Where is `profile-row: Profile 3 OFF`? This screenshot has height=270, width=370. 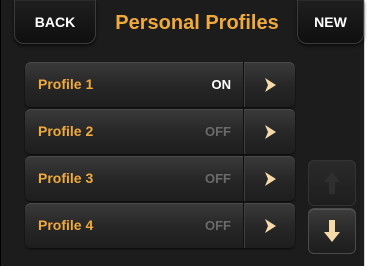
profile-row: Profile 3 OFF is located at coordinates (160, 178).